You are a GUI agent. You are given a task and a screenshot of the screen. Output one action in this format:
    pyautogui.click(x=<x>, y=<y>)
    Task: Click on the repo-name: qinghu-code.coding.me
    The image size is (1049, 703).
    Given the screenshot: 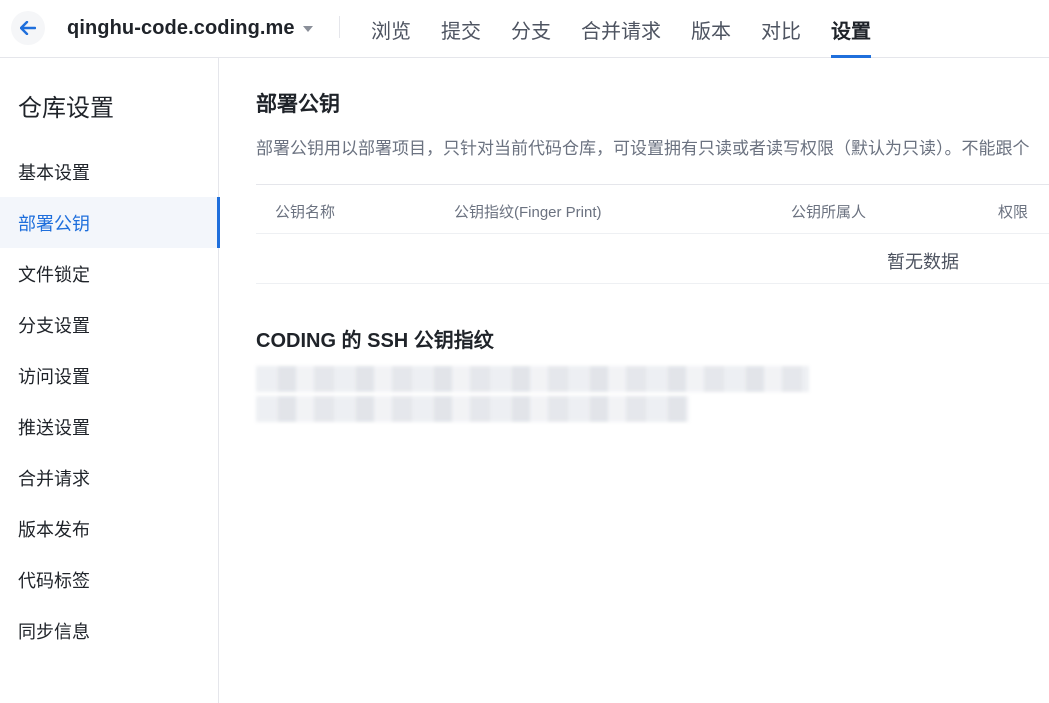 What is the action you would take?
    pyautogui.click(x=181, y=28)
    